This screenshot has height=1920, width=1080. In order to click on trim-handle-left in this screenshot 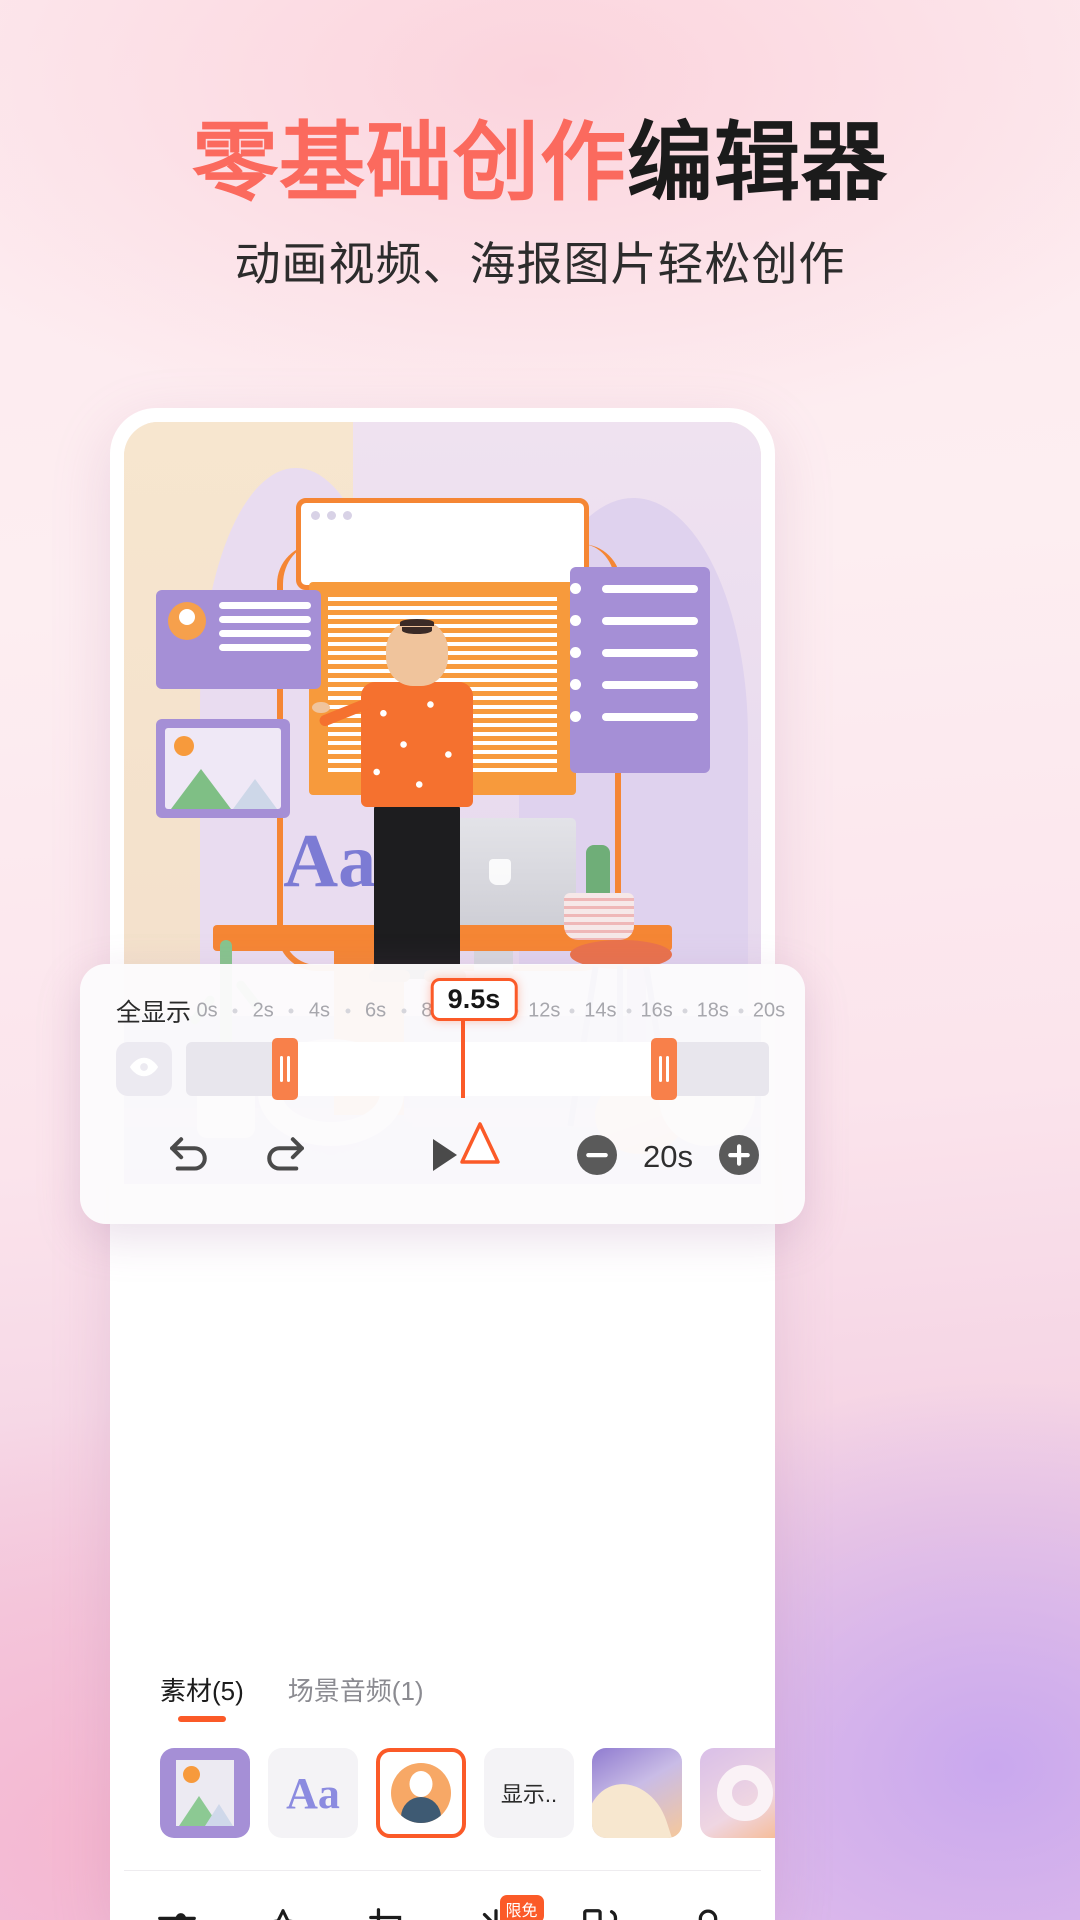, I will do `click(285, 1069)`.